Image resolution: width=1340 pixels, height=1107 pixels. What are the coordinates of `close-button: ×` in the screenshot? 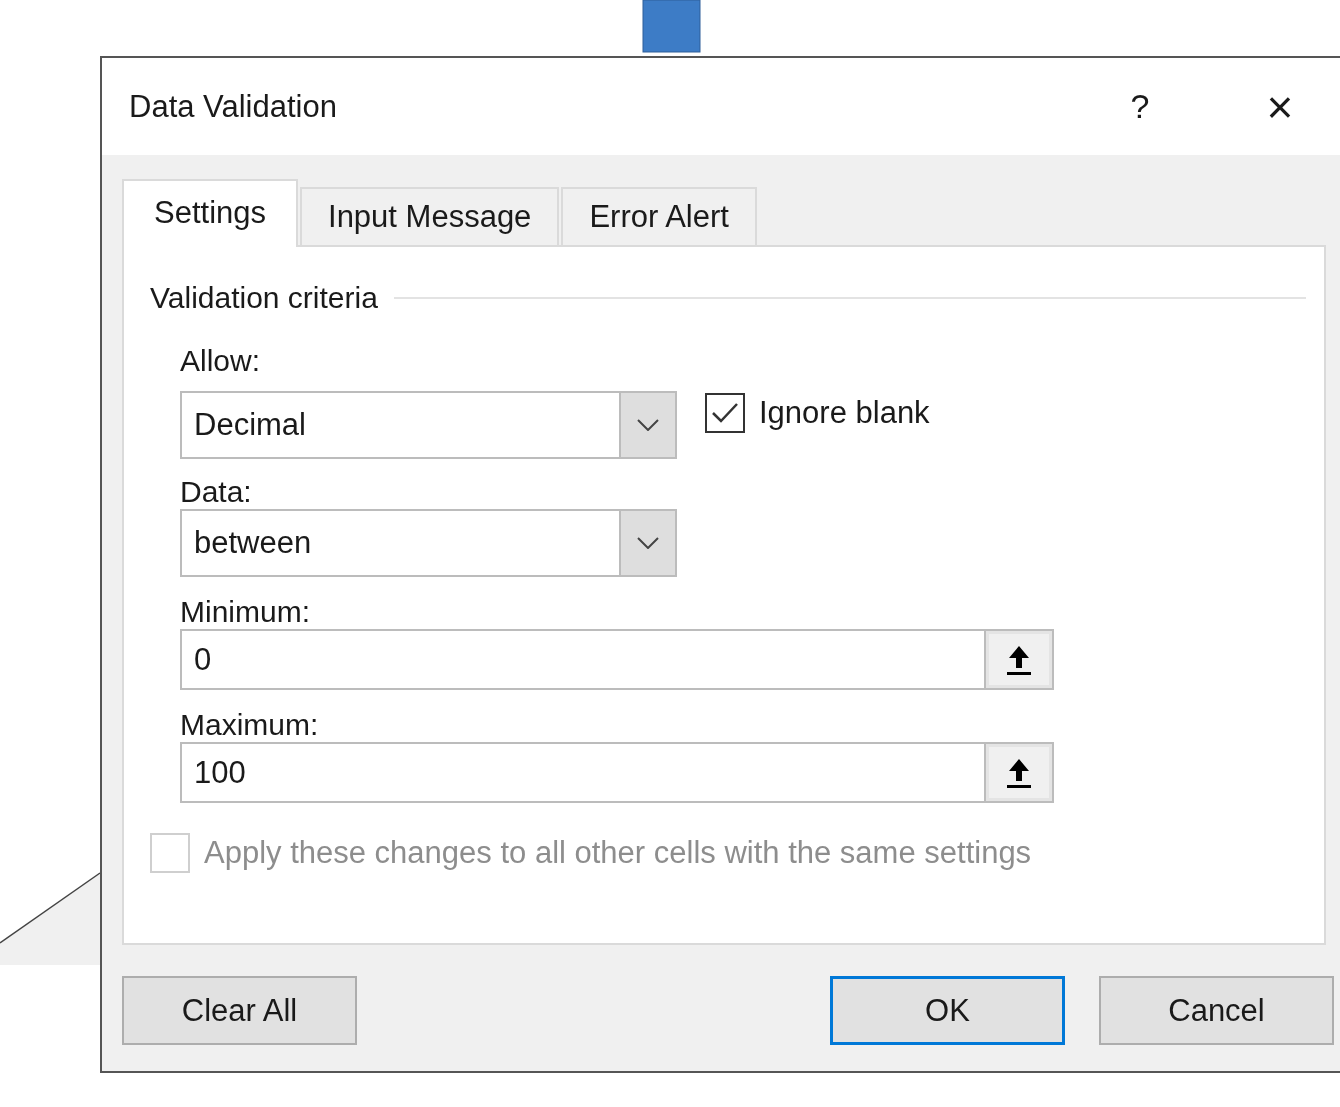 It's located at (1280, 106).